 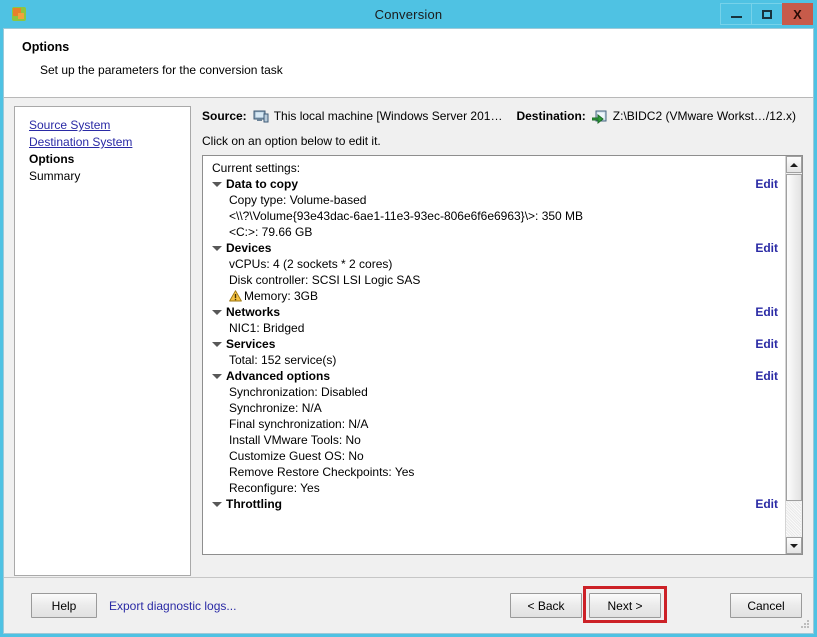 What do you see at coordinates (497, 376) in the screenshot?
I see `settings-group-row: Advanced options Edit` at bounding box center [497, 376].